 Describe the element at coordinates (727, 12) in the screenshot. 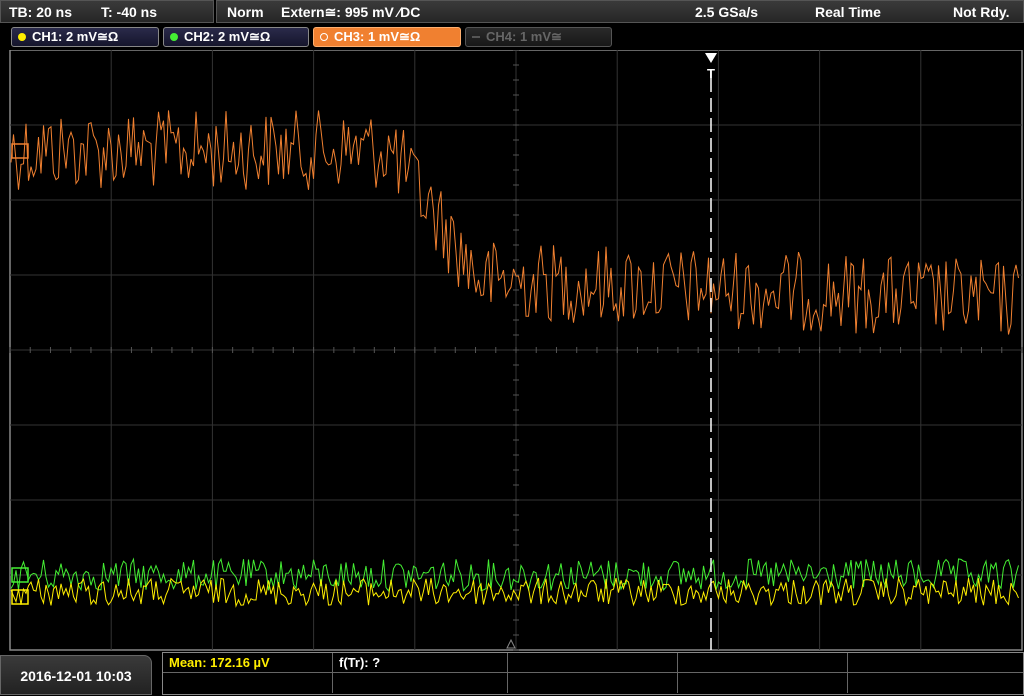

I see `sample-rate: 2.5 GSa/s` at that location.